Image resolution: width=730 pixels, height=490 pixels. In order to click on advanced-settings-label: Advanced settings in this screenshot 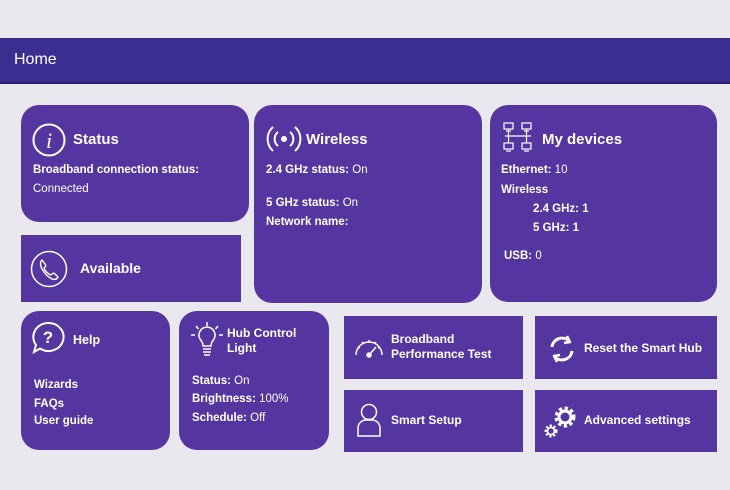, I will do `click(637, 420)`.